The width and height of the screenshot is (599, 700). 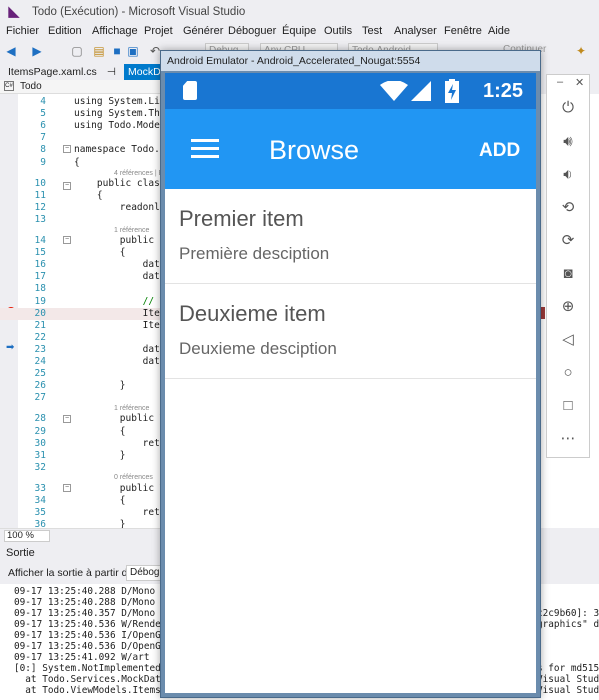 What do you see at coordinates (568, 83) in the screenshot?
I see `control-panel-titlebar: – ✕` at bounding box center [568, 83].